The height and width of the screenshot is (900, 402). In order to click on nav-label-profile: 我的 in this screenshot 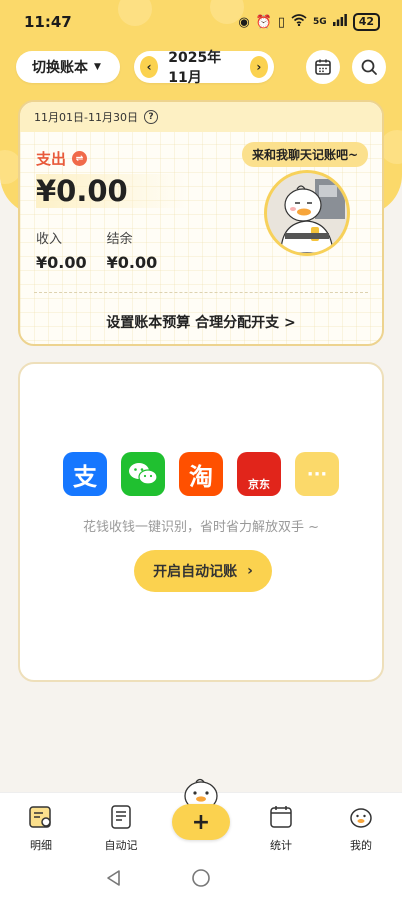, I will do `click(361, 845)`.